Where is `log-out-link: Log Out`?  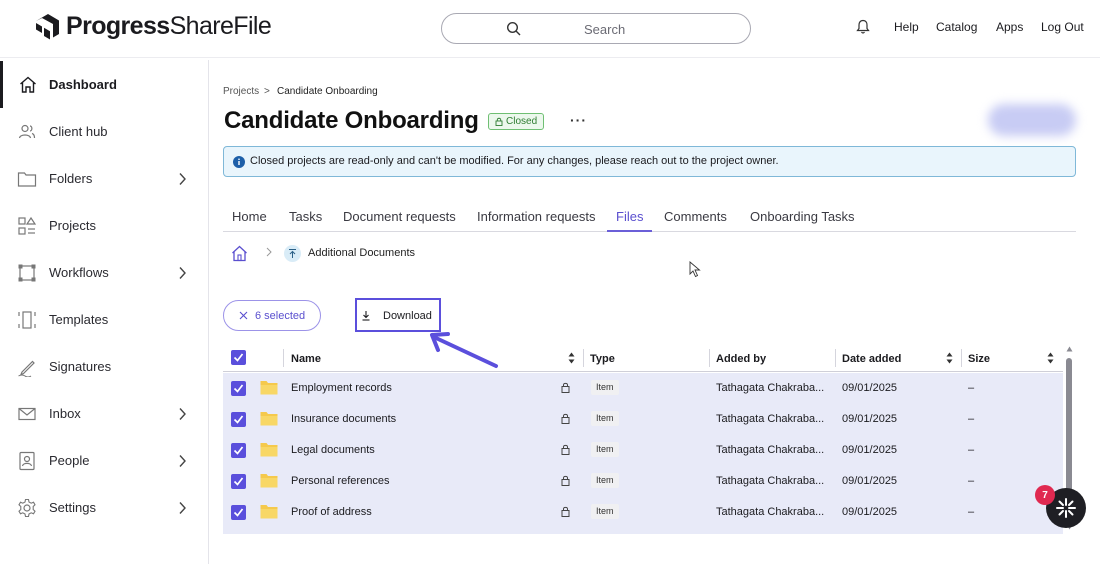
log-out-link: Log Out is located at coordinates (1062, 27).